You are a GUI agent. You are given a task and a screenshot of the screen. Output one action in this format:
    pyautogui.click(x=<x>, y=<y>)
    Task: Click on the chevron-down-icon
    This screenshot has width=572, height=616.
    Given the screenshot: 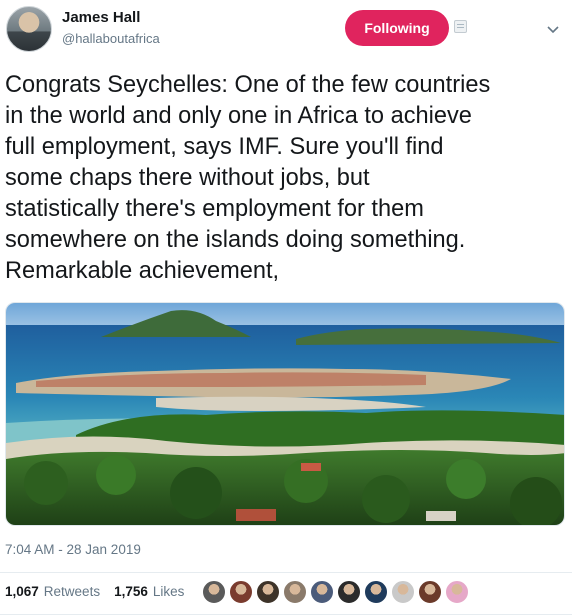 What is the action you would take?
    pyautogui.click(x=553, y=29)
    